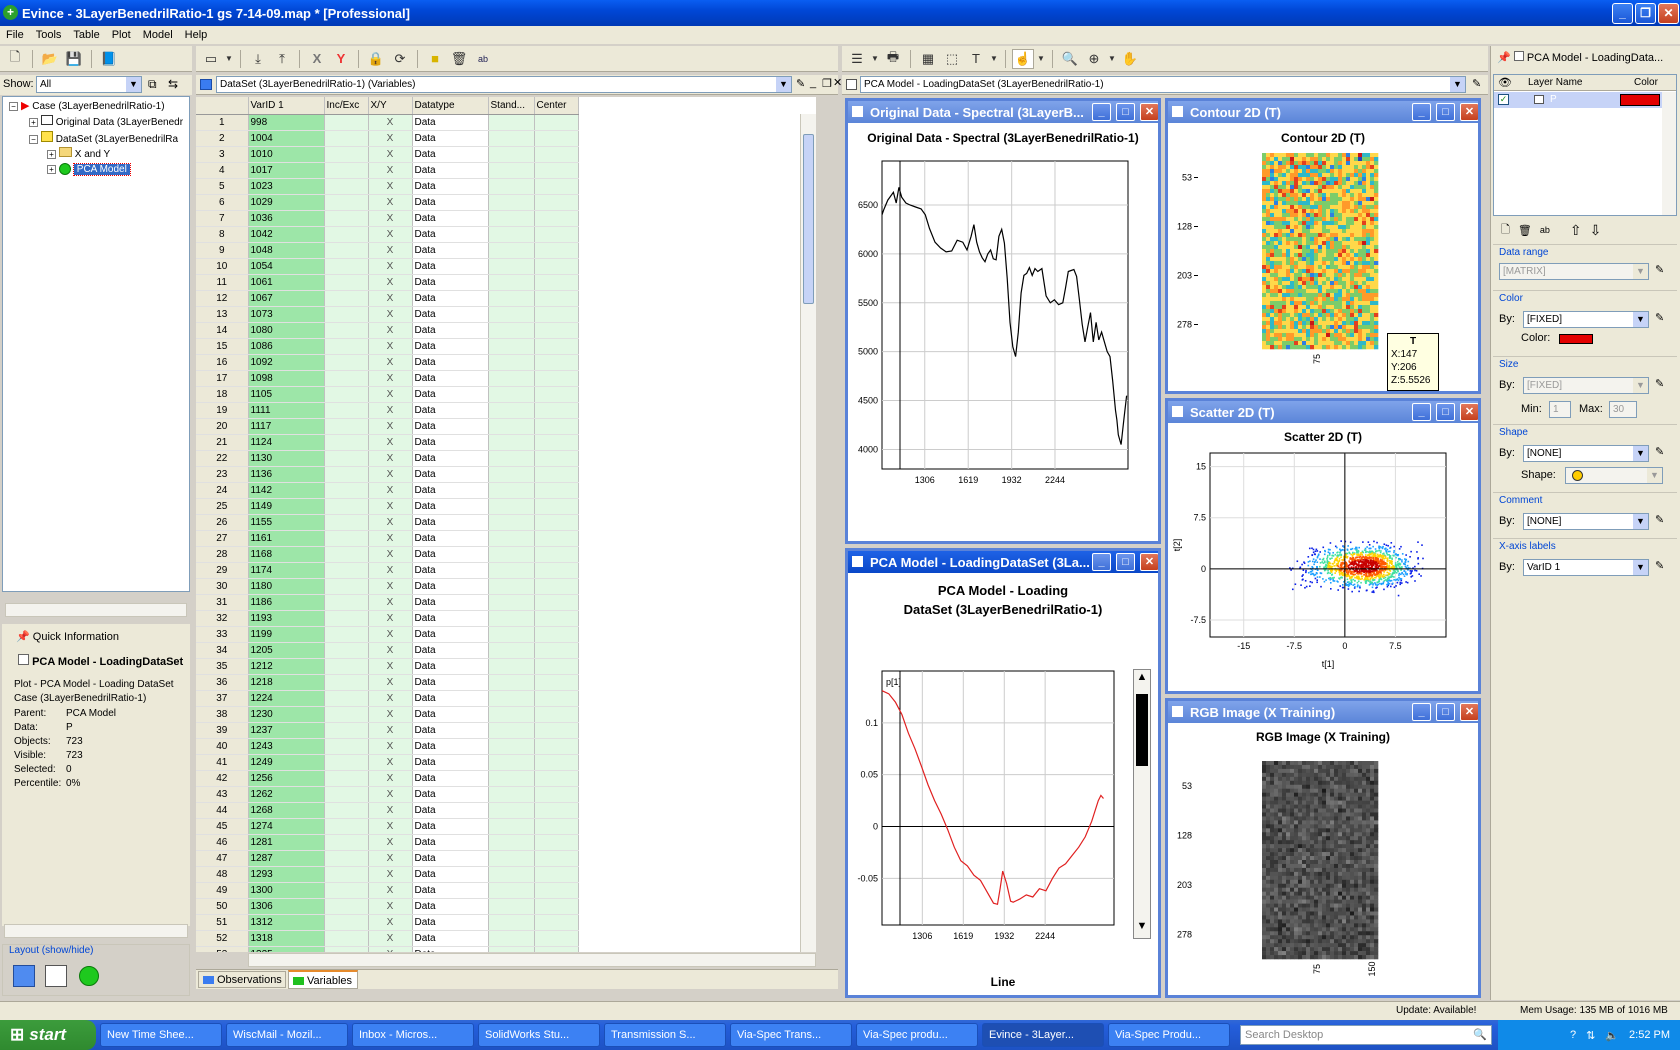 The height and width of the screenshot is (1050, 1680). I want to click on export-icon: ⤒, so click(282, 59).